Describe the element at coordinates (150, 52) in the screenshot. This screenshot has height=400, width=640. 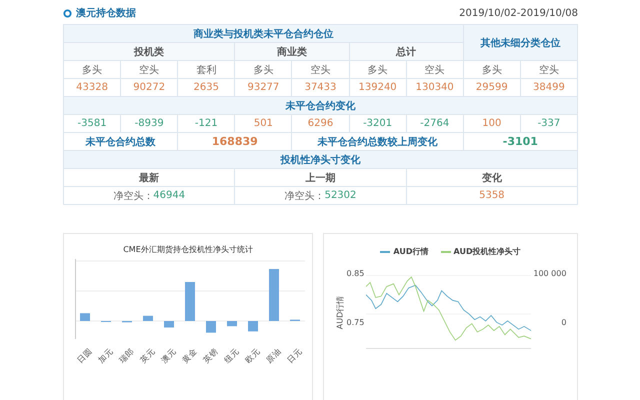
I see `table-header: 投机类` at that location.